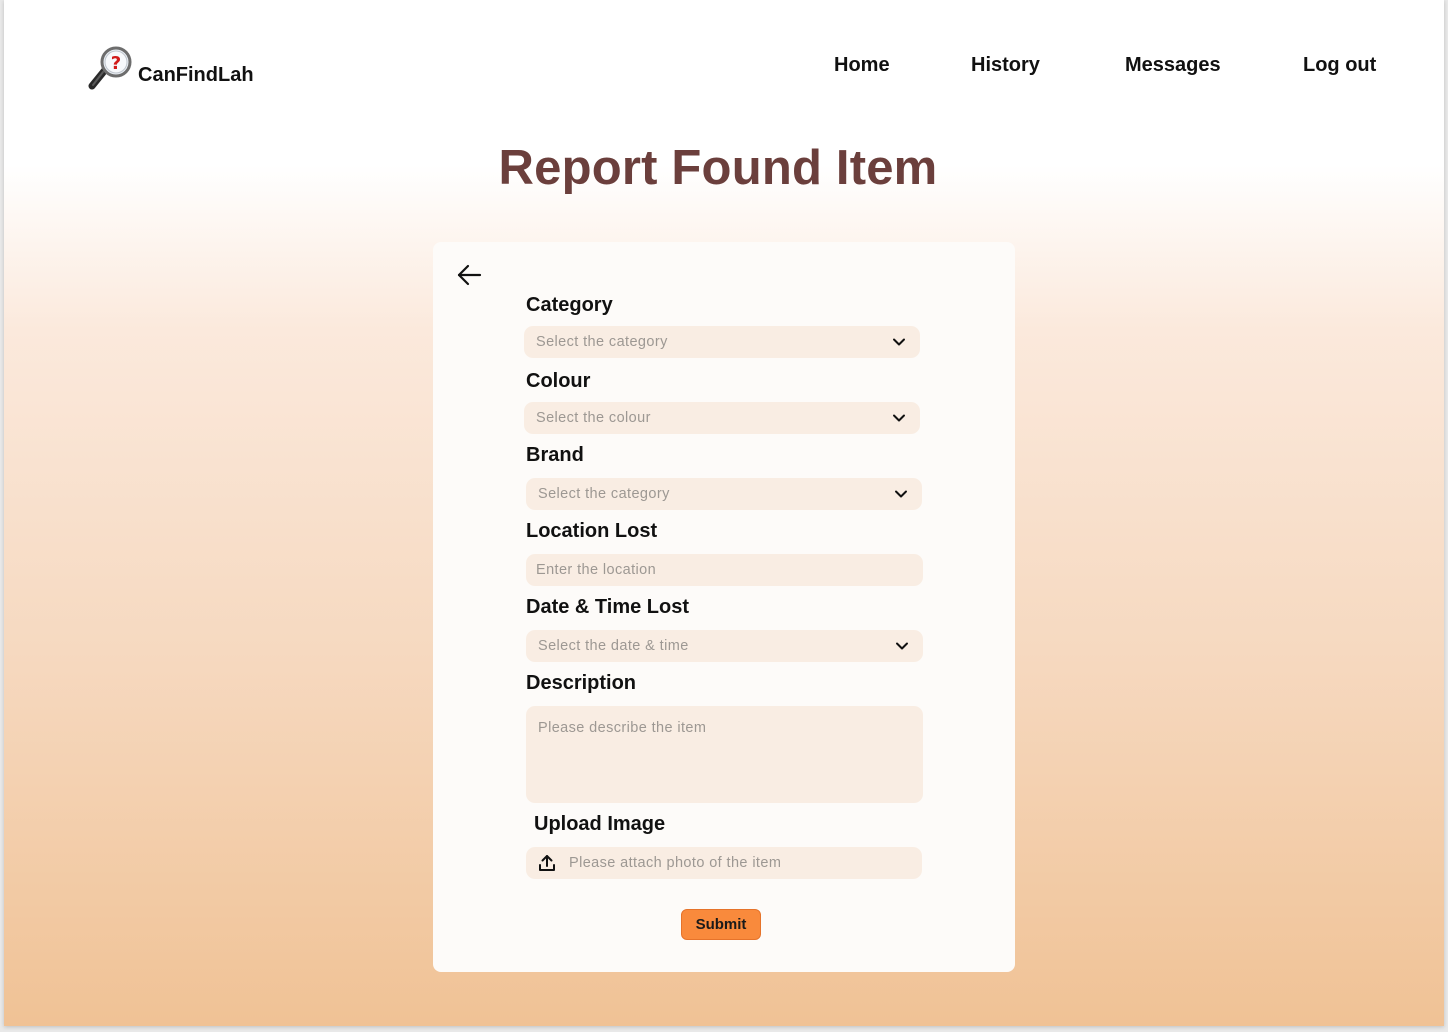 Image resolution: width=1448 pixels, height=1032 pixels. I want to click on colour-select-value: Select the colour, so click(593, 418).